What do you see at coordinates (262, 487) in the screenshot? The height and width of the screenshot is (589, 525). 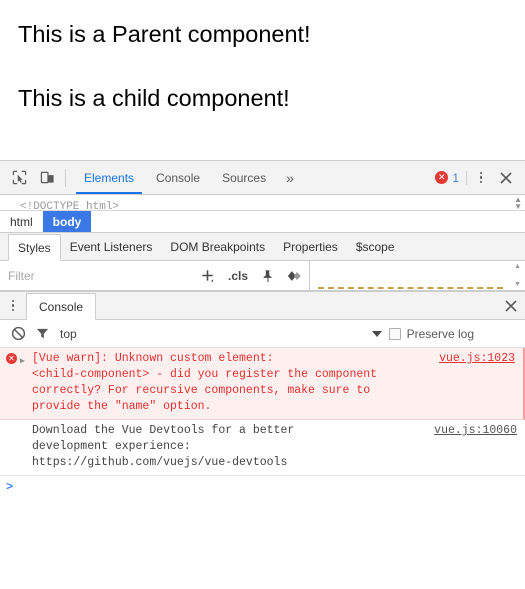 I see `console-prompt: >` at bounding box center [262, 487].